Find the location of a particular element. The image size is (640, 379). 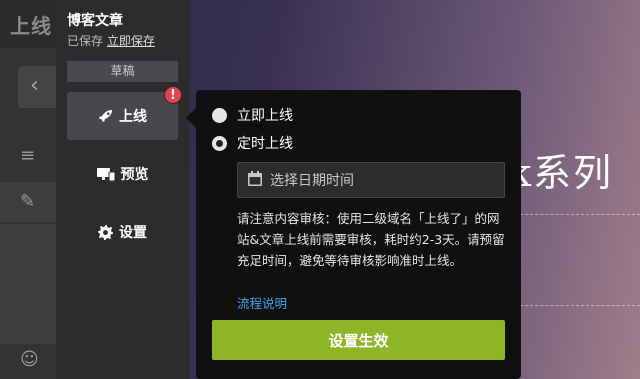

apply-settings-button: 设置生效 is located at coordinates (358, 340).